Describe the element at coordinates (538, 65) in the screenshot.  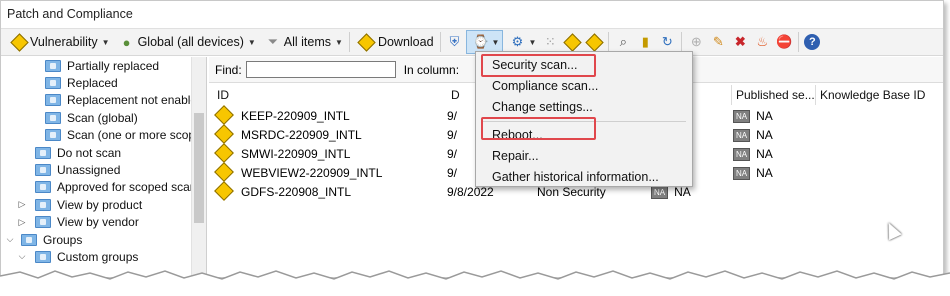
I see `highlight-security-scan` at that location.